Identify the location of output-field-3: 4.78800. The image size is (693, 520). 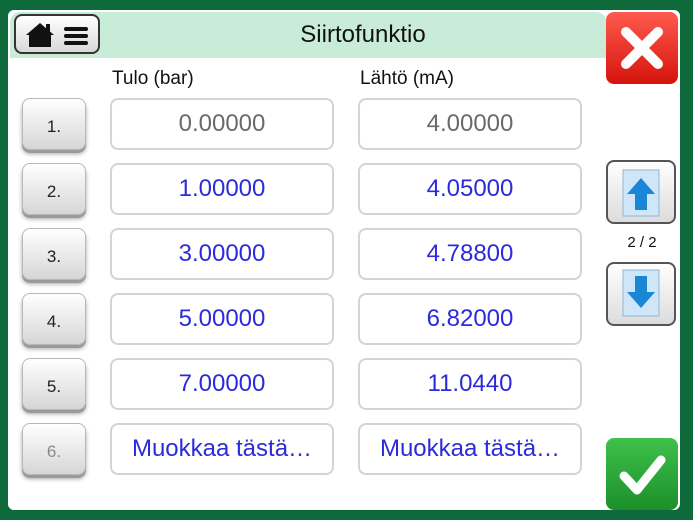
(470, 254).